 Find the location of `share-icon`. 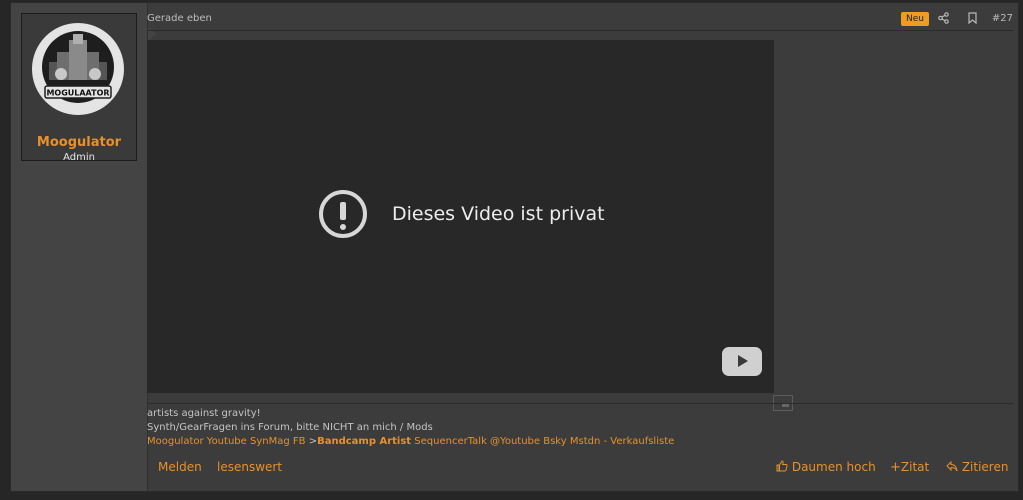

share-icon is located at coordinates (943, 19).